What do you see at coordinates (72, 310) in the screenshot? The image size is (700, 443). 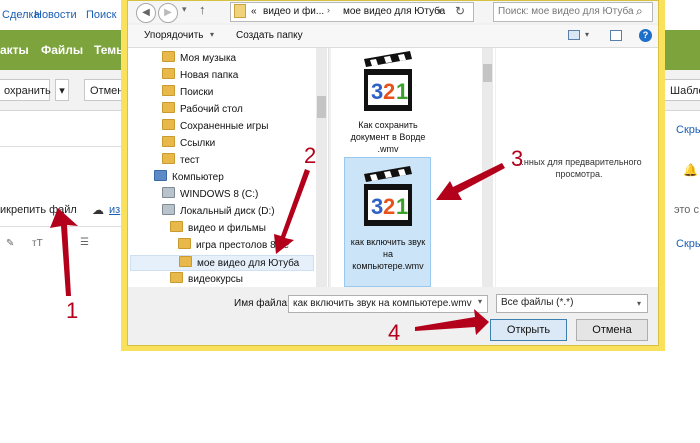 I see `annotation-label-1: 1` at bounding box center [72, 310].